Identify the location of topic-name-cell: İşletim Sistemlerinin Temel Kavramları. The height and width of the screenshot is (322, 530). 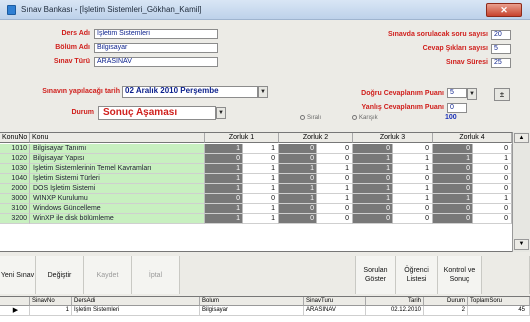
(117, 169).